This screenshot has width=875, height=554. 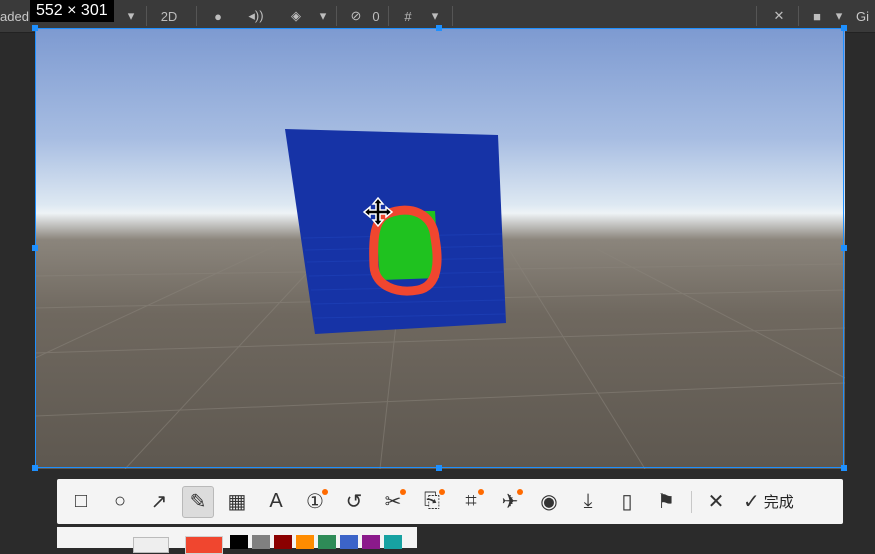 What do you see at coordinates (315, 502) in the screenshot?
I see `number-tool-button: ①` at bounding box center [315, 502].